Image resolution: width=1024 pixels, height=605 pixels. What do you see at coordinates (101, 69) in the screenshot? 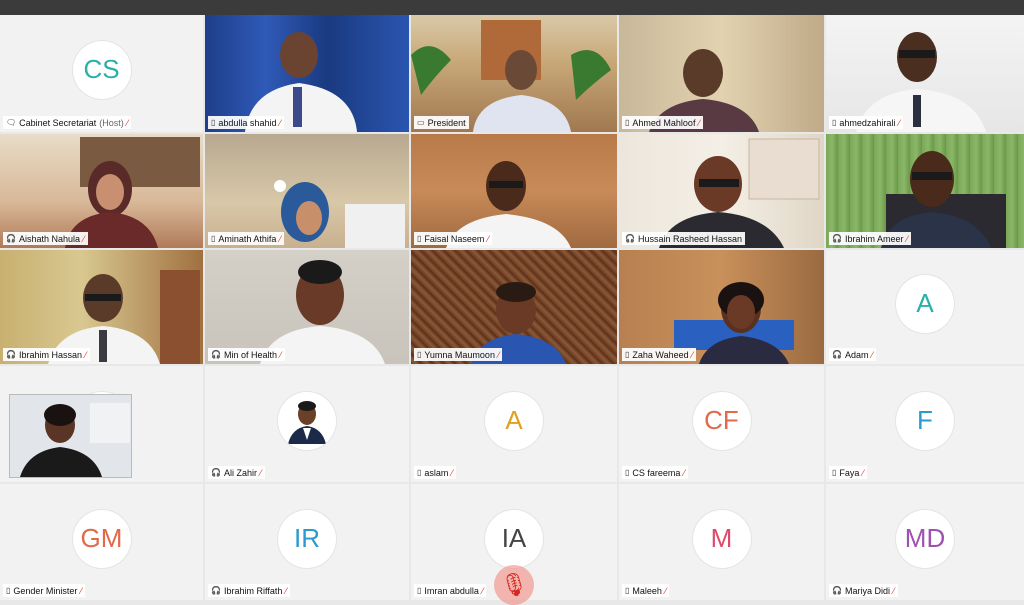
I see `avatar: CS` at bounding box center [101, 69].